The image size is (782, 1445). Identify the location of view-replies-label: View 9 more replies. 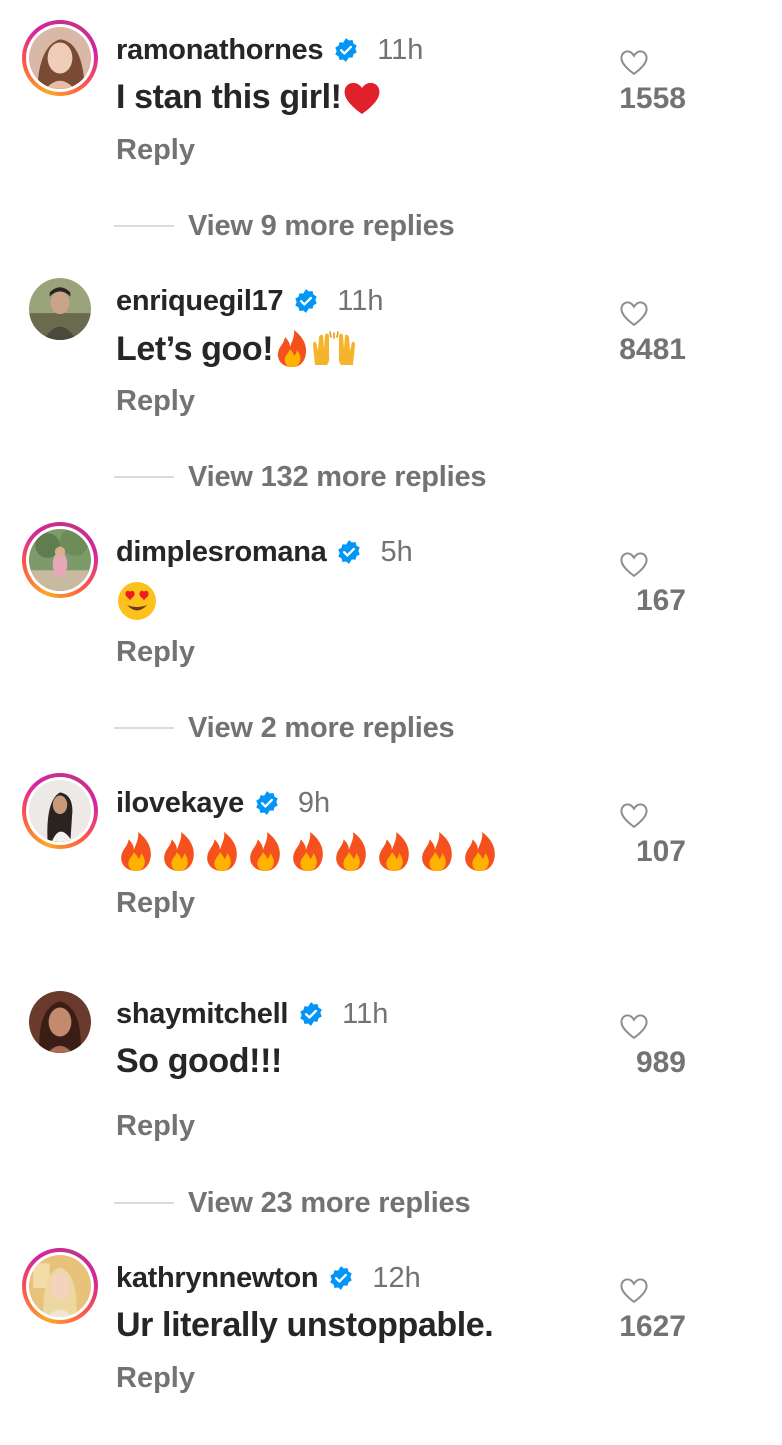
(321, 225).